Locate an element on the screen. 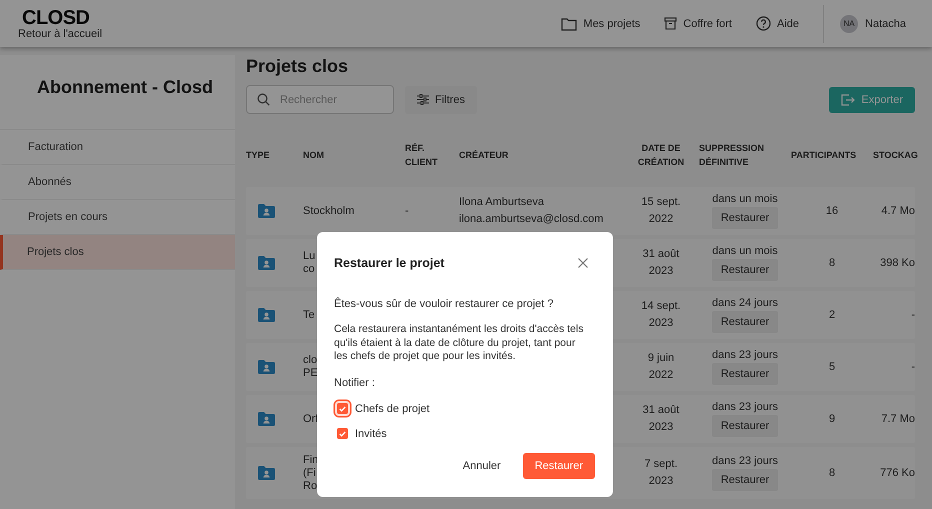 This screenshot has width=932, height=509. table-cell-text: Ilona Amburtseva ilona.amburtseva@closd.com is located at coordinates (531, 211).